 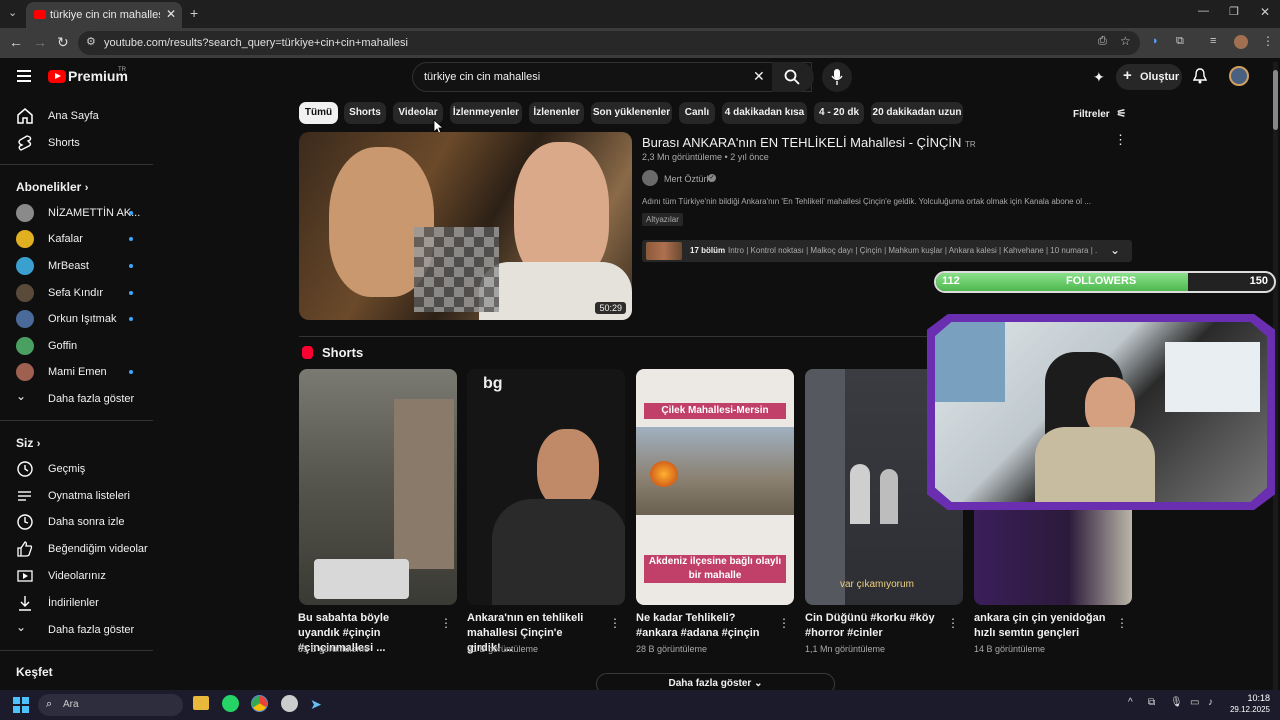 I want to click on you-heading: Siz ›, so click(x=28, y=443).